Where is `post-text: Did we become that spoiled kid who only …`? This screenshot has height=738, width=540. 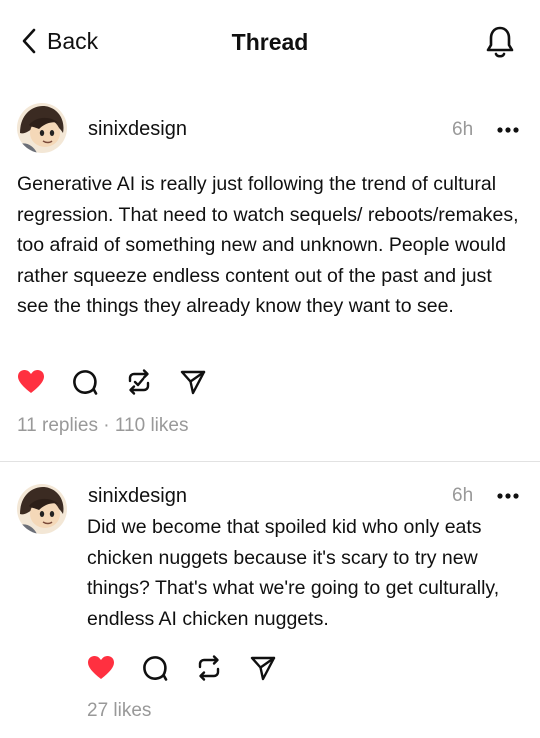 post-text: Did we become that spoiled kid who only … is located at coordinates (293, 573).